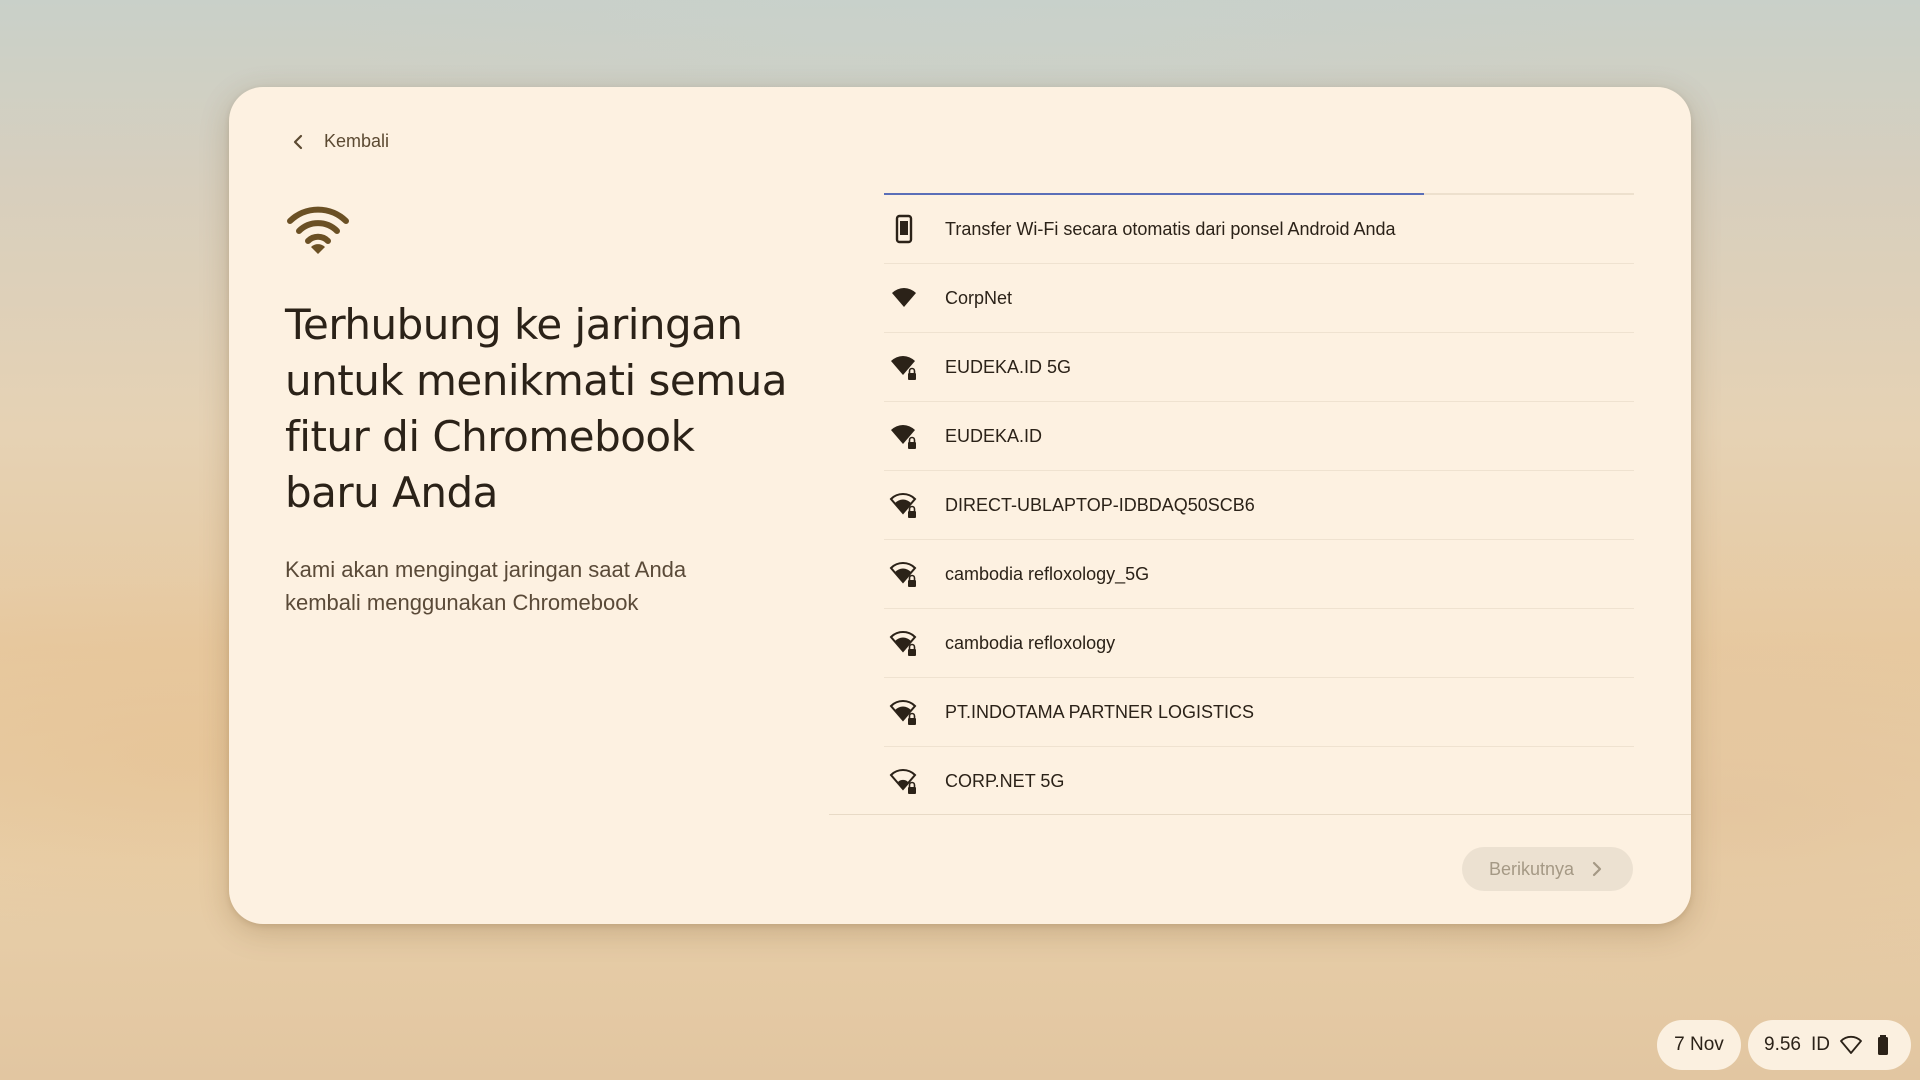 The width and height of the screenshot is (1920, 1080). I want to click on network-label: CorpNet, so click(979, 297).